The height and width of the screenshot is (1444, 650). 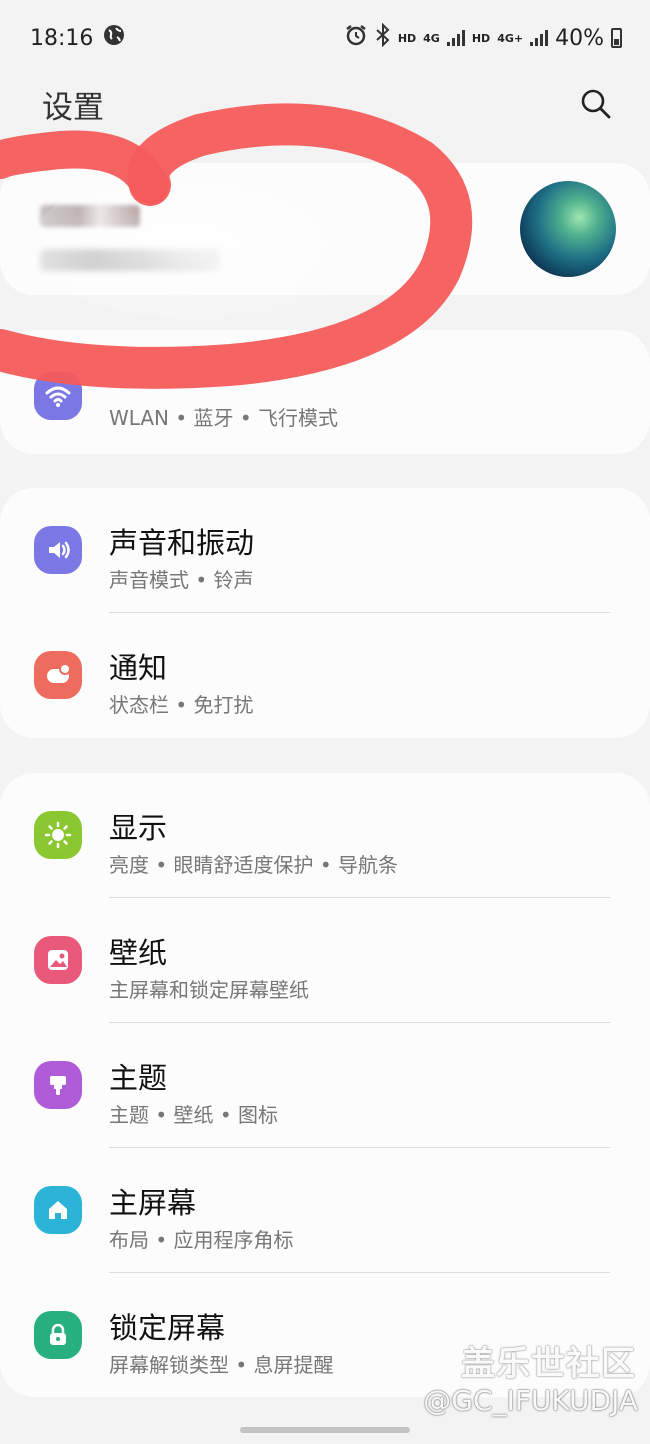 I want to click on row-title: 主屏幕, so click(x=153, y=1203).